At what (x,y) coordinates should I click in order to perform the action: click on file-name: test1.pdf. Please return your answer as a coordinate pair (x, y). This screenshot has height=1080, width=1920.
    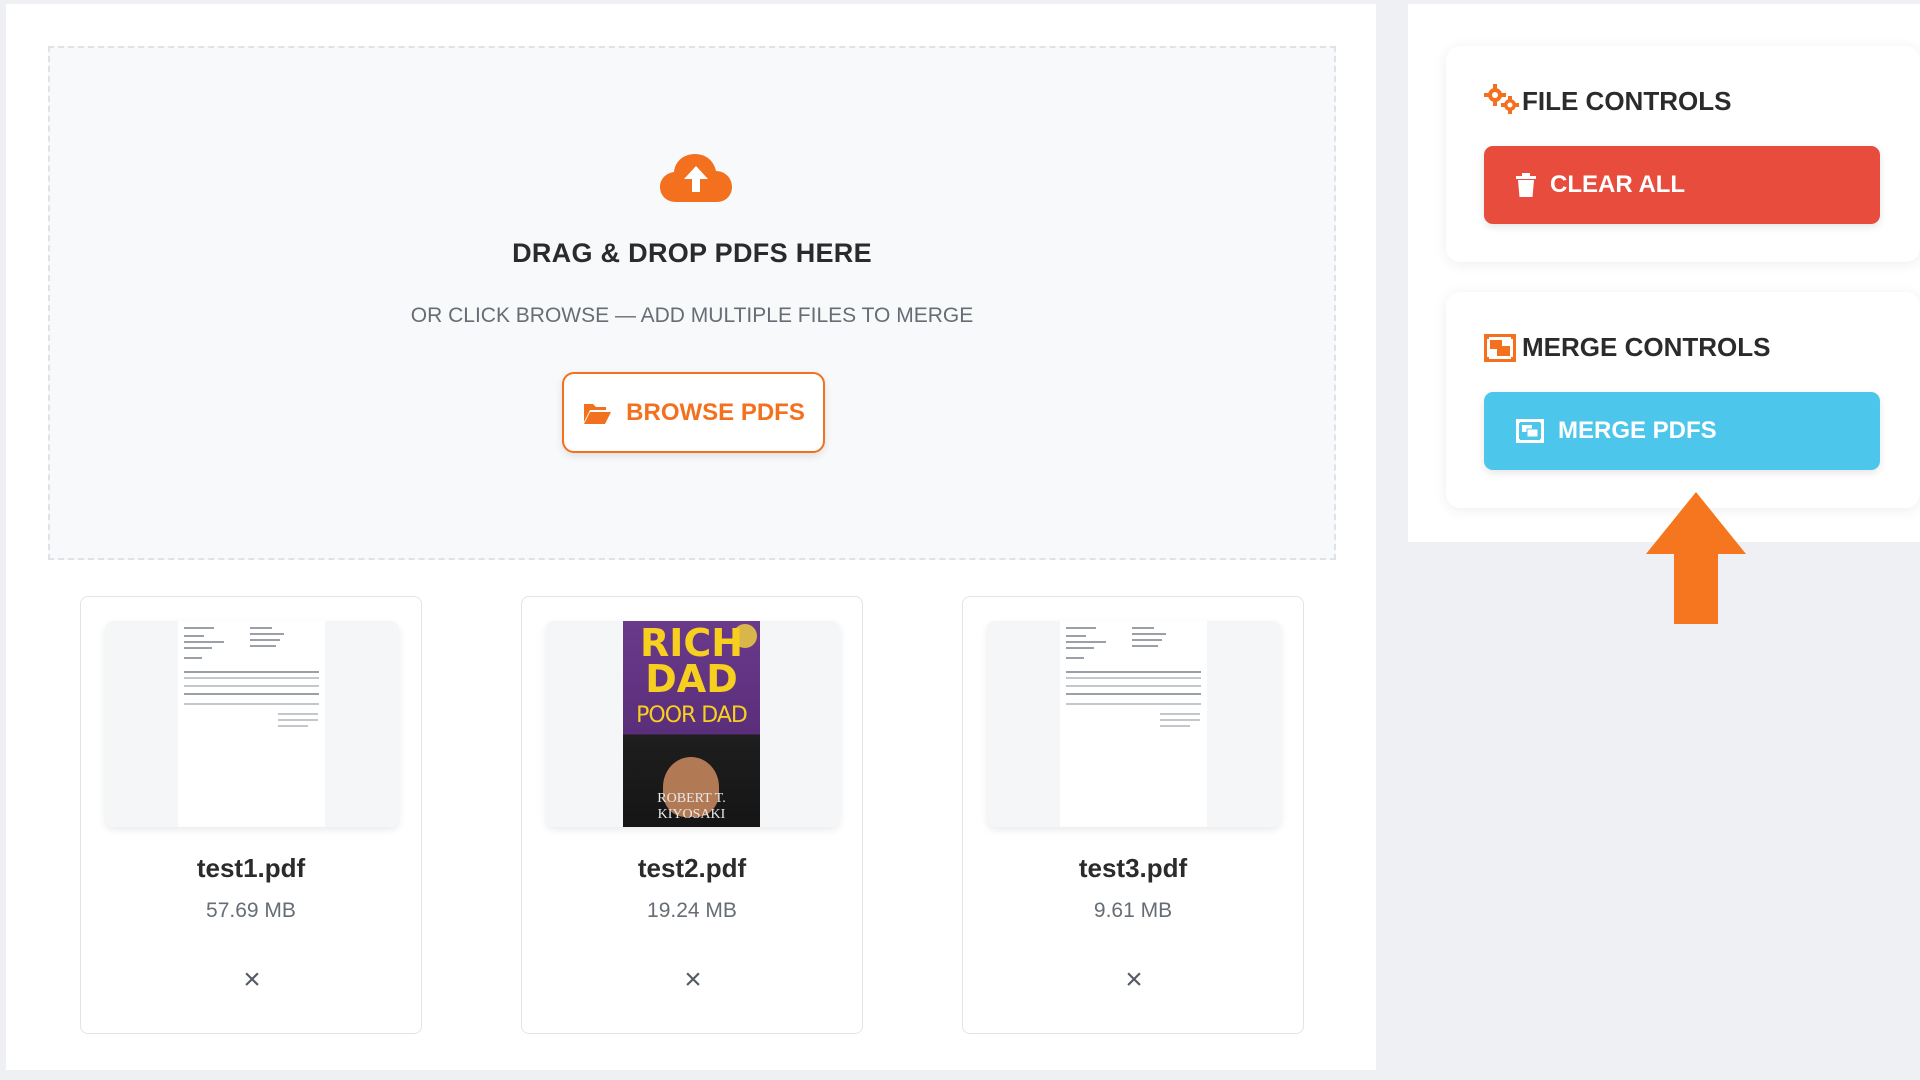
    Looking at the image, I should click on (251, 868).